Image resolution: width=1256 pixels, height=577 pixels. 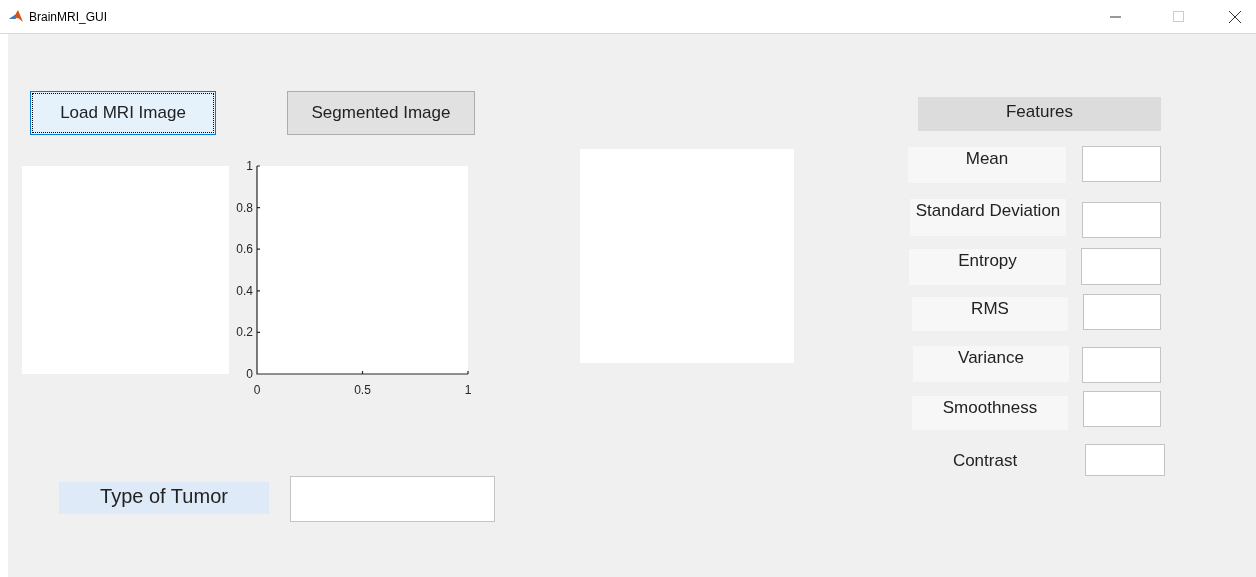 I want to click on tumor-label: Type of Tumor, so click(x=164, y=498).